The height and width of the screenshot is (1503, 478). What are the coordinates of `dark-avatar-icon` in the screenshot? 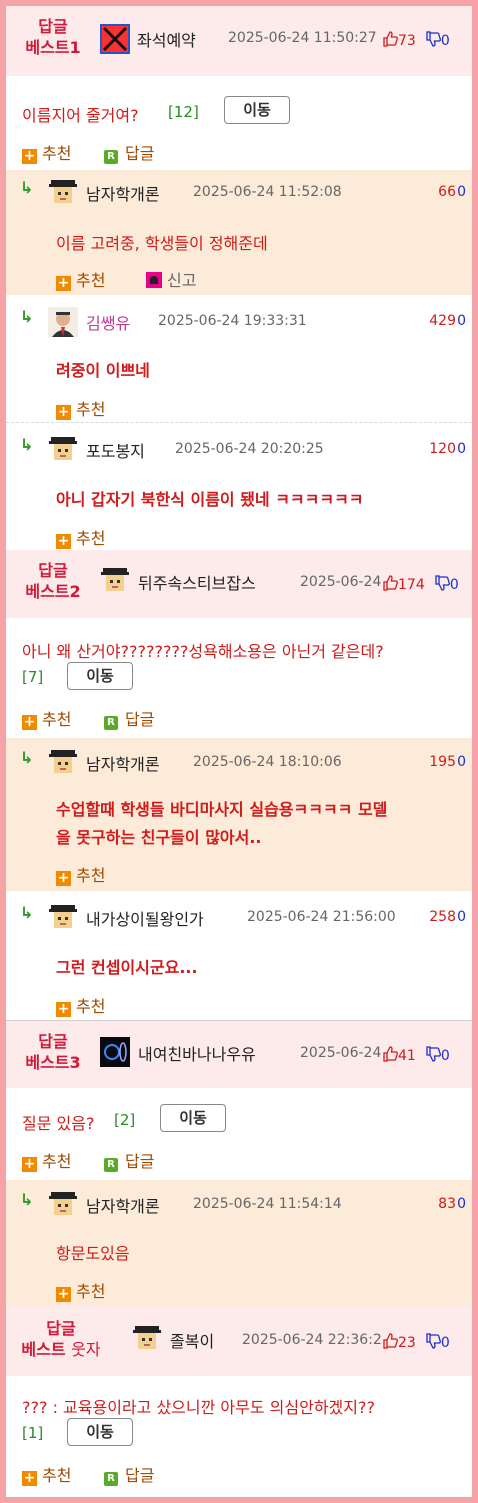 It's located at (115, 1052).